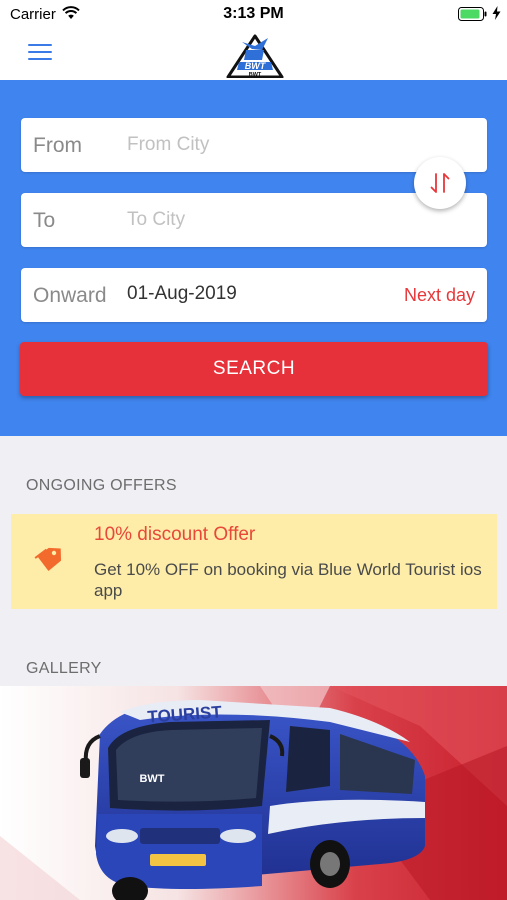  What do you see at coordinates (440, 185) in the screenshot?
I see `swap-arrows-icon` at bounding box center [440, 185].